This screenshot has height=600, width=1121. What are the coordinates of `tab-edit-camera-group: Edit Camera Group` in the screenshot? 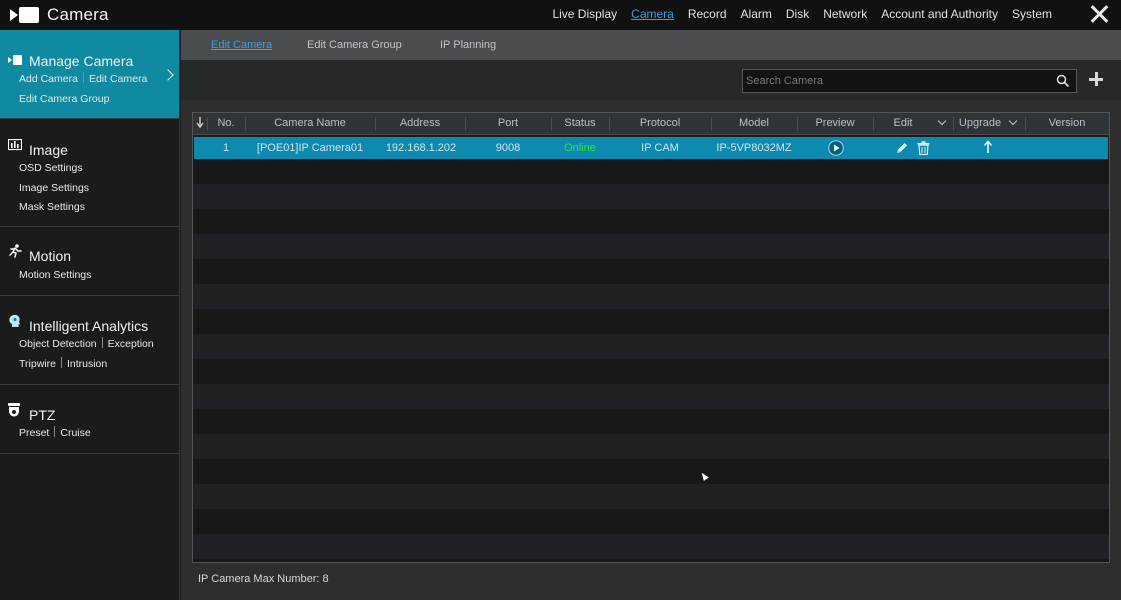 It's located at (354, 45).